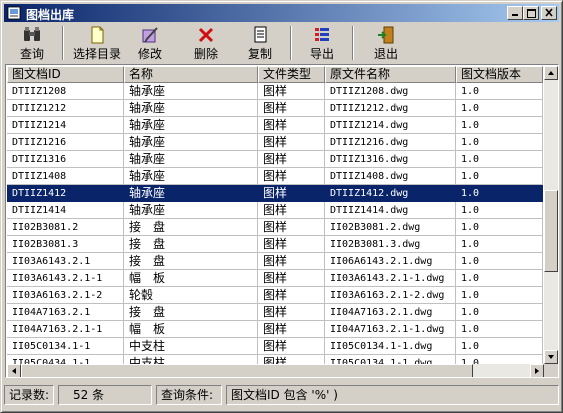 This screenshot has width=563, height=413. I want to click on document-icon, so click(97, 35).